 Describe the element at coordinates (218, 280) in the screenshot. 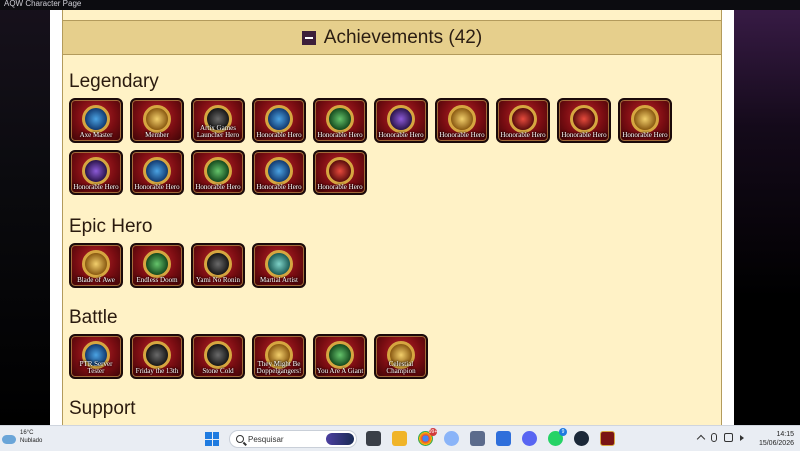

I see `achievement-label: Yami No Ronin` at that location.